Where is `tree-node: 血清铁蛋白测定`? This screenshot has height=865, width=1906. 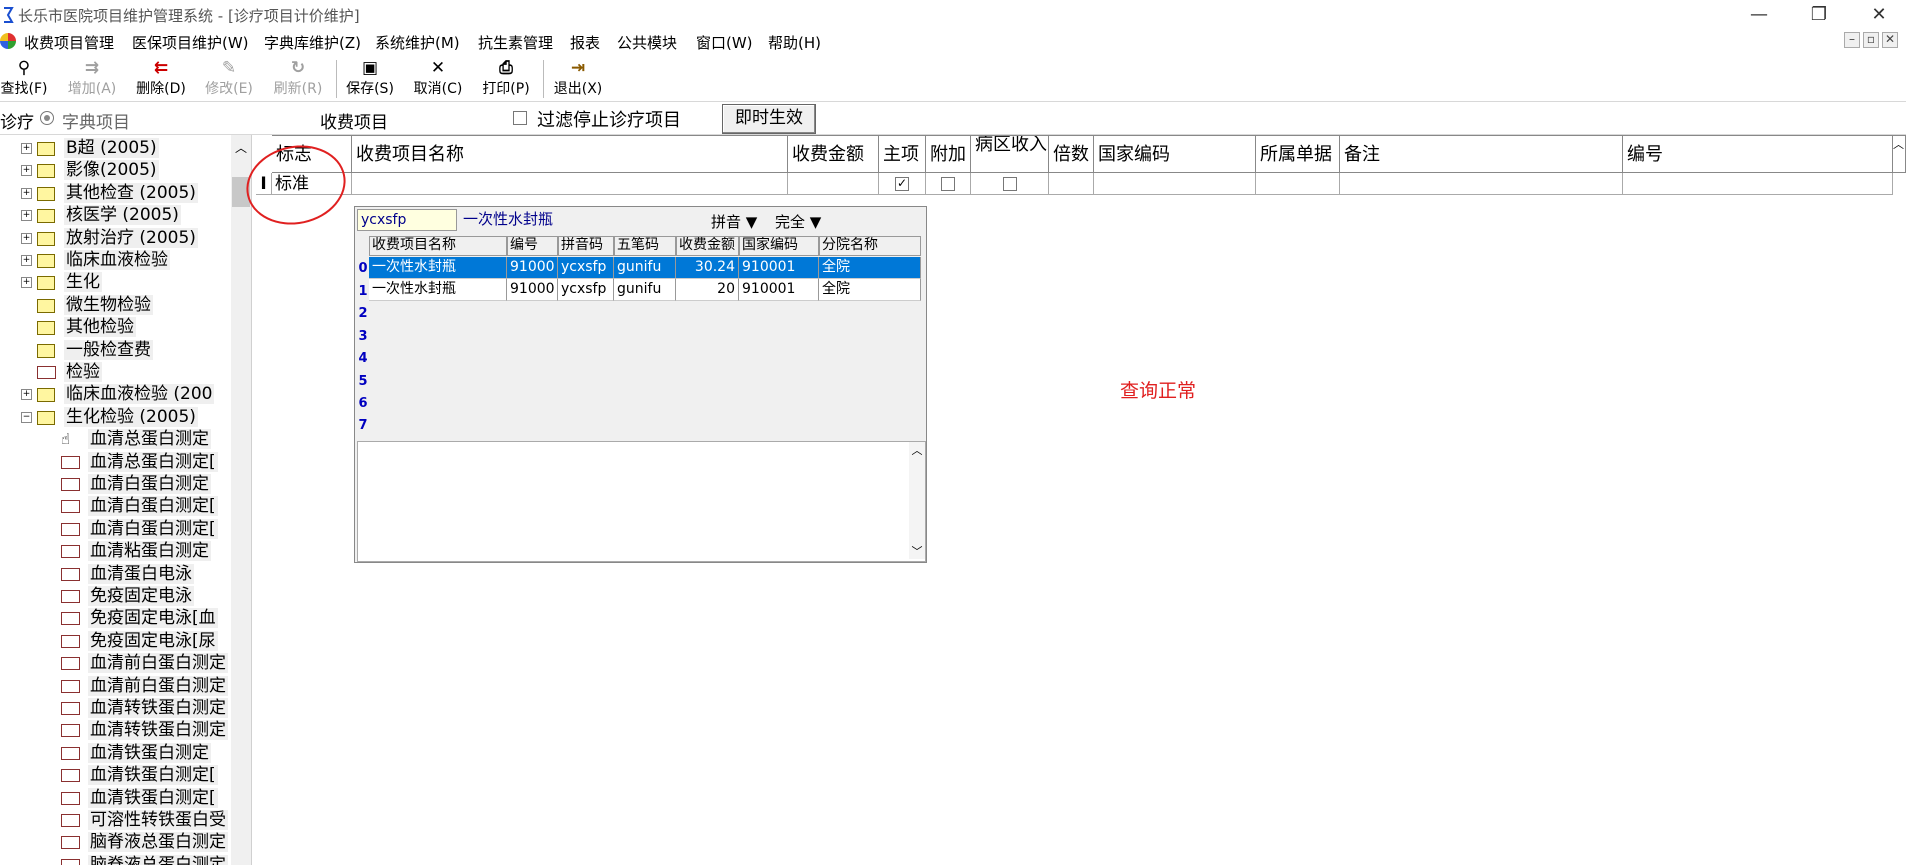 tree-node: 血清铁蛋白测定 is located at coordinates (149, 753).